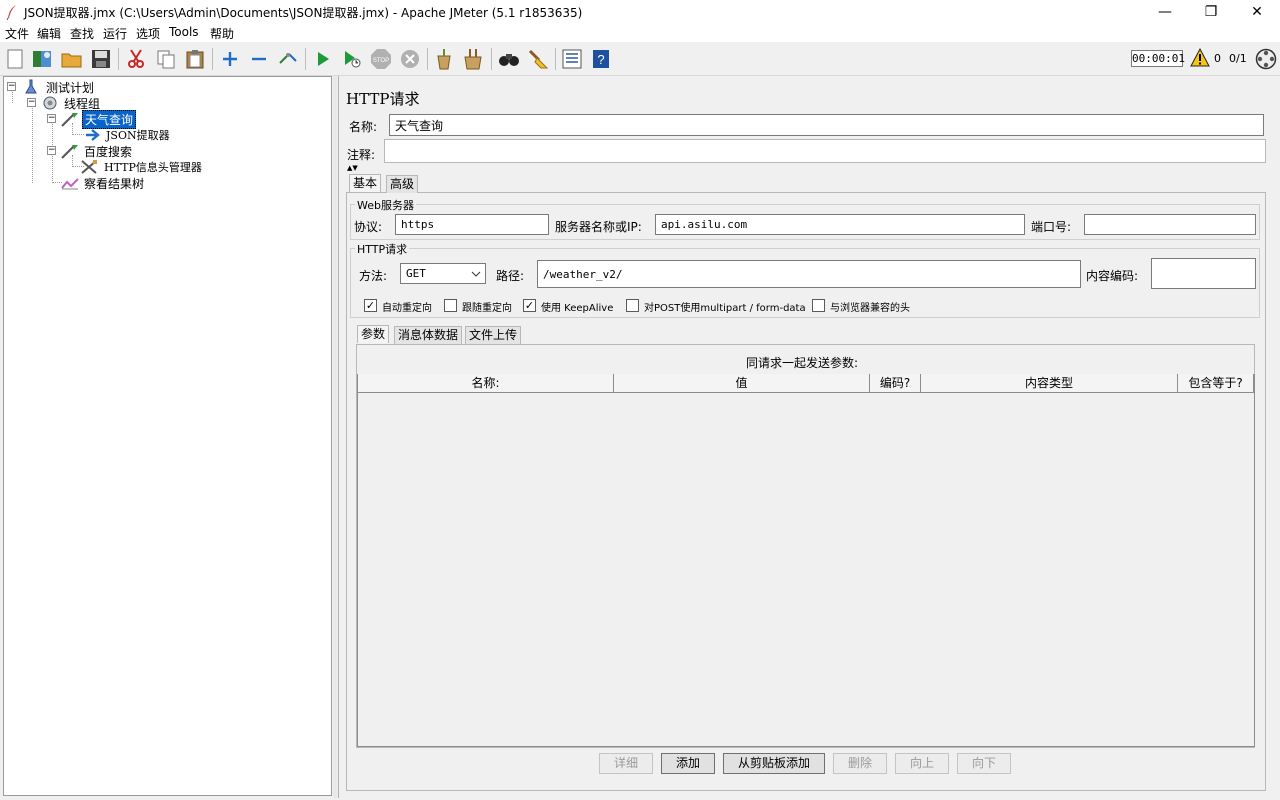  What do you see at coordinates (632, 305) in the screenshot?
I see `multipart-checkbox` at bounding box center [632, 305].